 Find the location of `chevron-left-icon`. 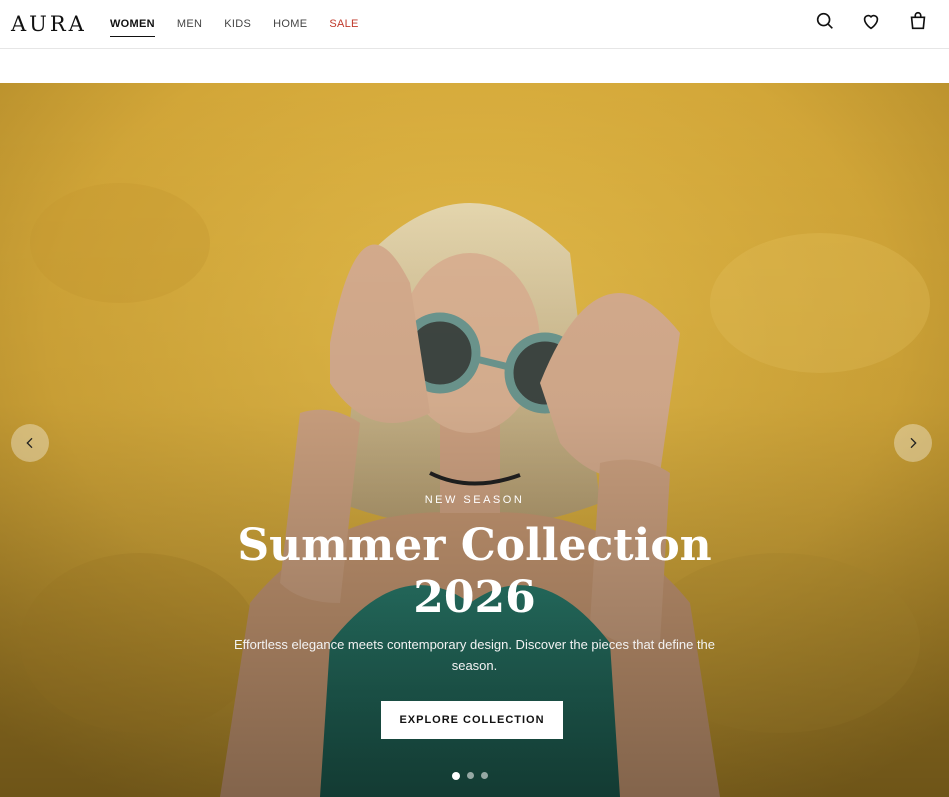

chevron-left-icon is located at coordinates (29, 443).